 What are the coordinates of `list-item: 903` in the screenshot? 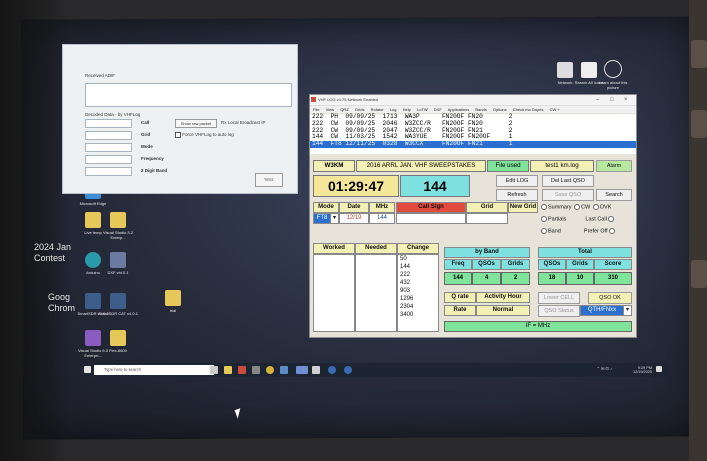 It's located at (418, 291).